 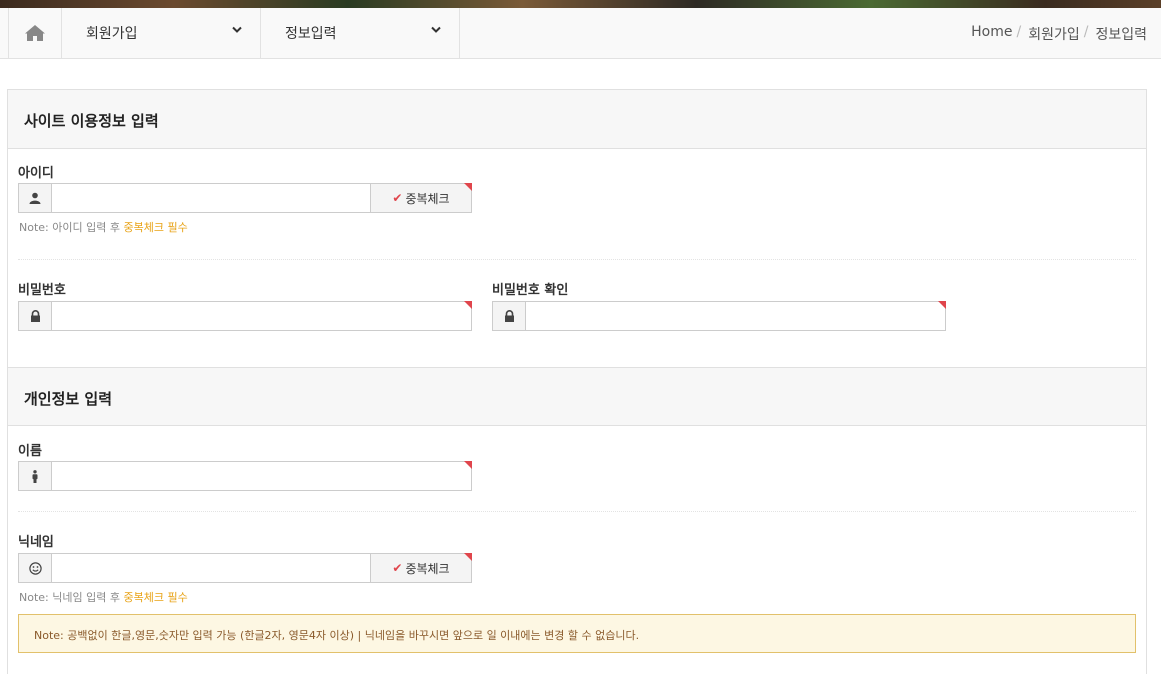 I want to click on name-label: 이름, so click(x=30, y=451).